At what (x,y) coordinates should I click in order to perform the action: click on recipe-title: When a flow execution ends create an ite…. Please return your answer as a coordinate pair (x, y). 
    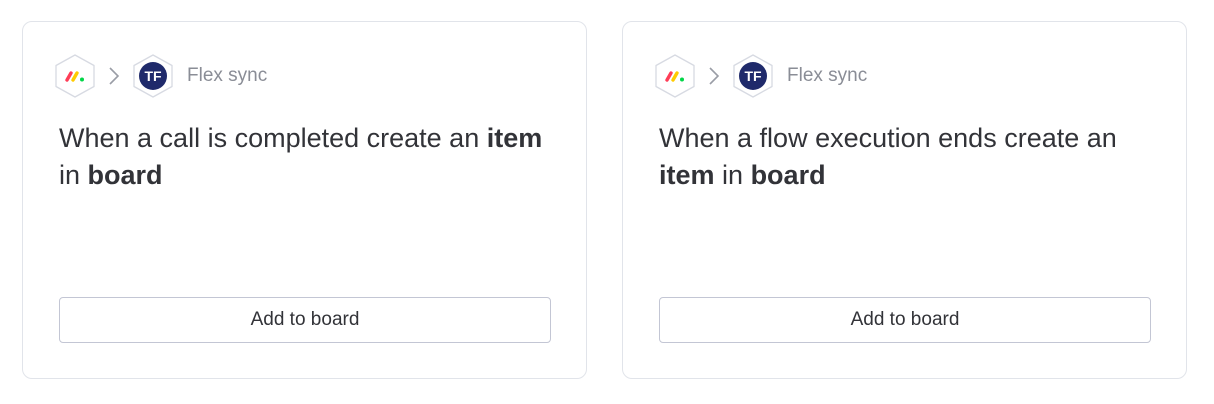
    Looking at the image, I should click on (888, 156).